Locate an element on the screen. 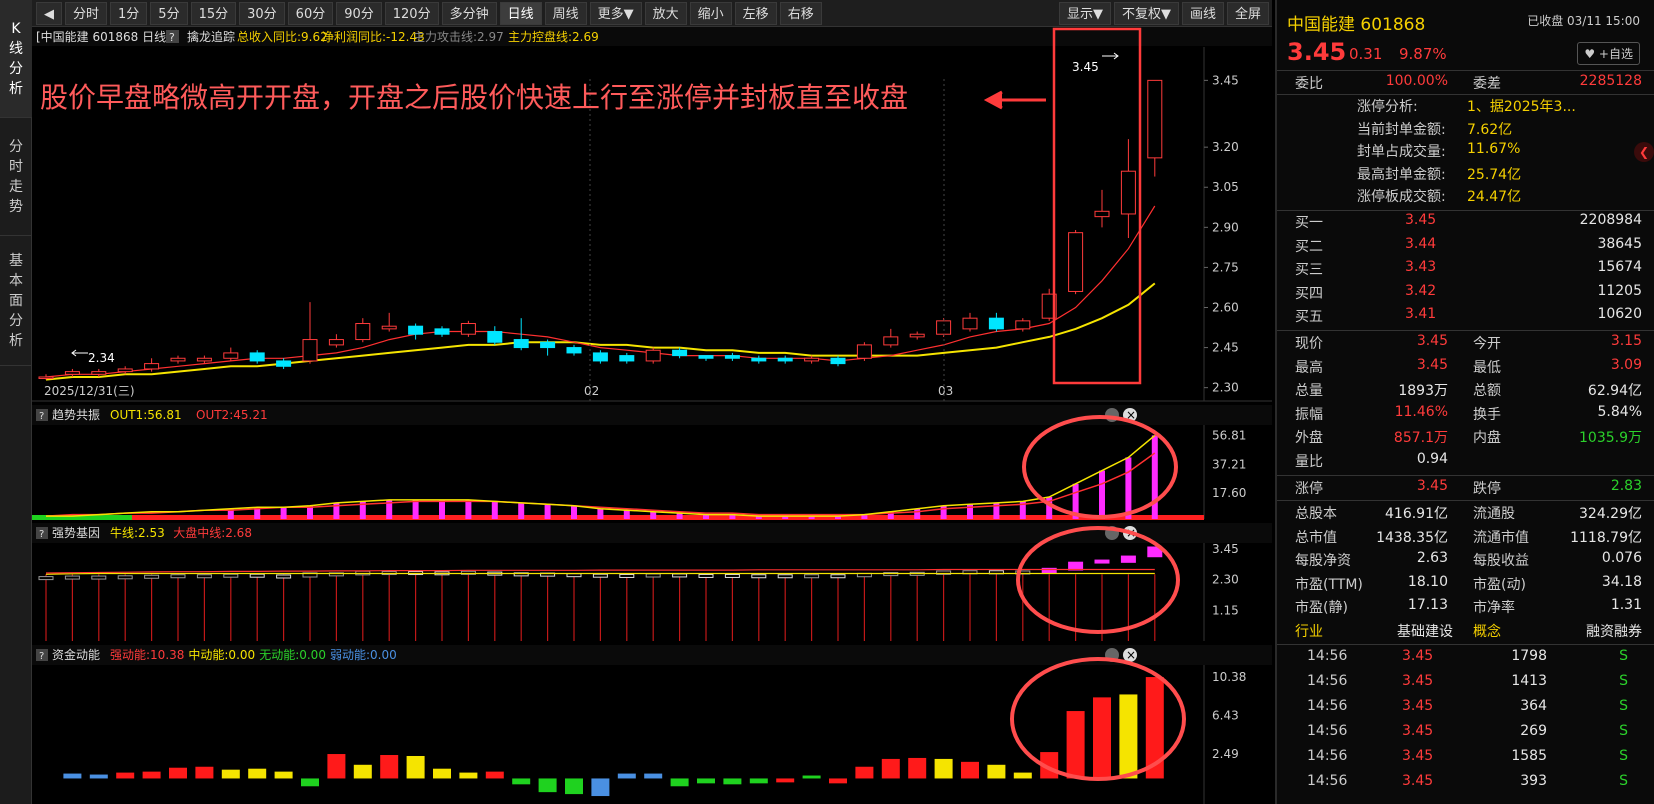  toolbar-btn-9: 日线 is located at coordinates (520, 13).